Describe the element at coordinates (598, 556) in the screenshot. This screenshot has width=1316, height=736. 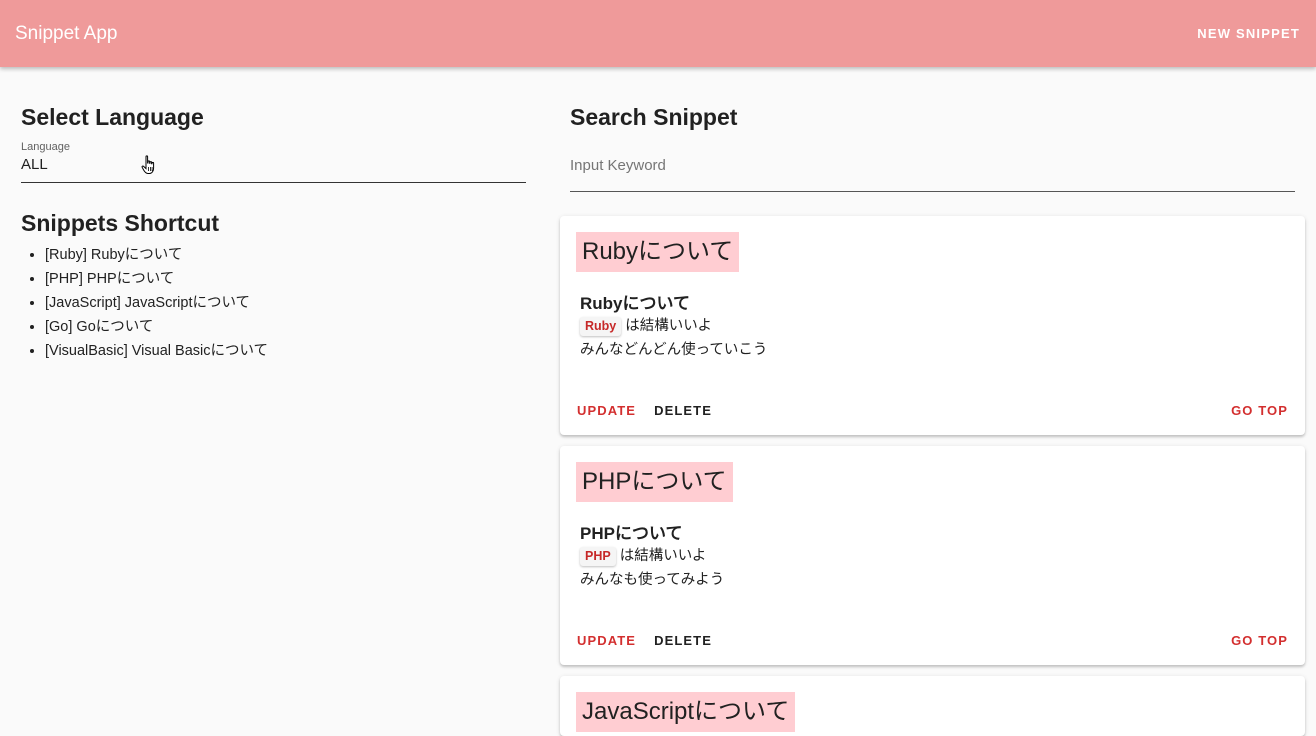
I see `code-chip: PHP` at that location.